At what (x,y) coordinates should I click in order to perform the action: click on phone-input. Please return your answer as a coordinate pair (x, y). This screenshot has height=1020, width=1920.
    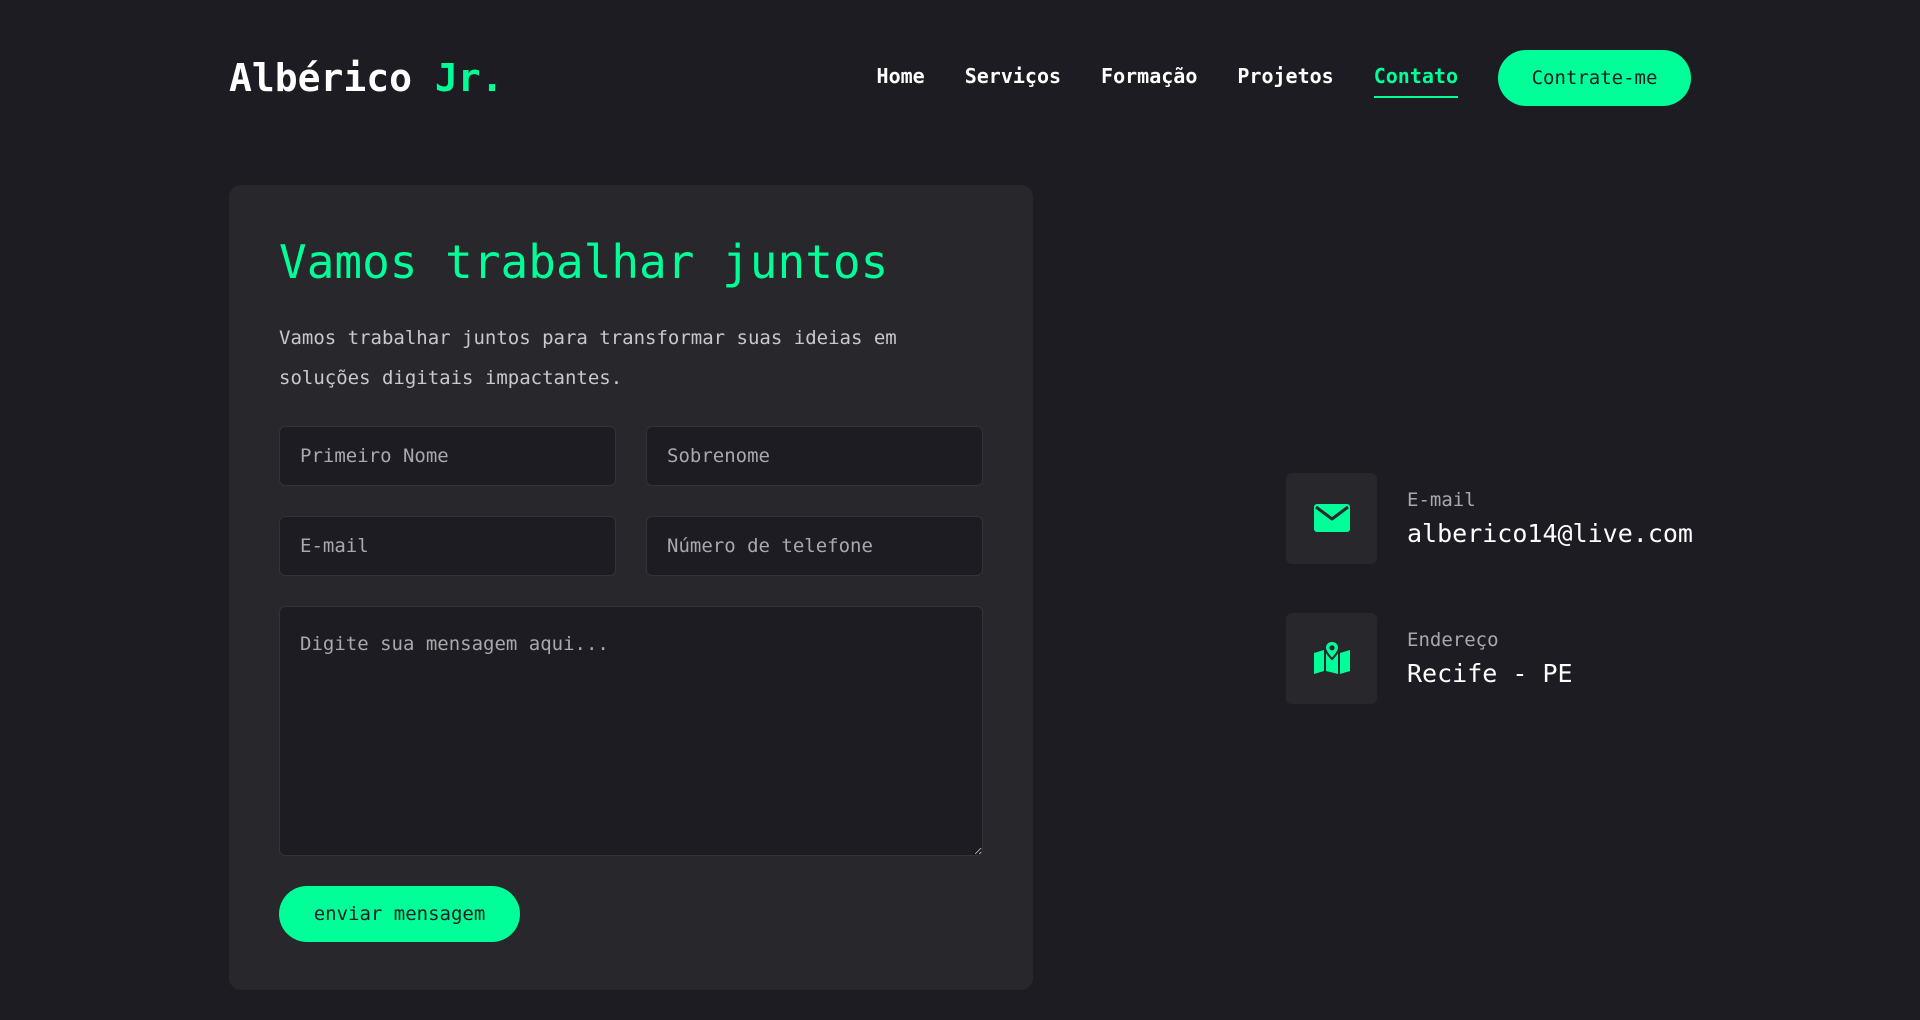
    Looking at the image, I should click on (814, 546).